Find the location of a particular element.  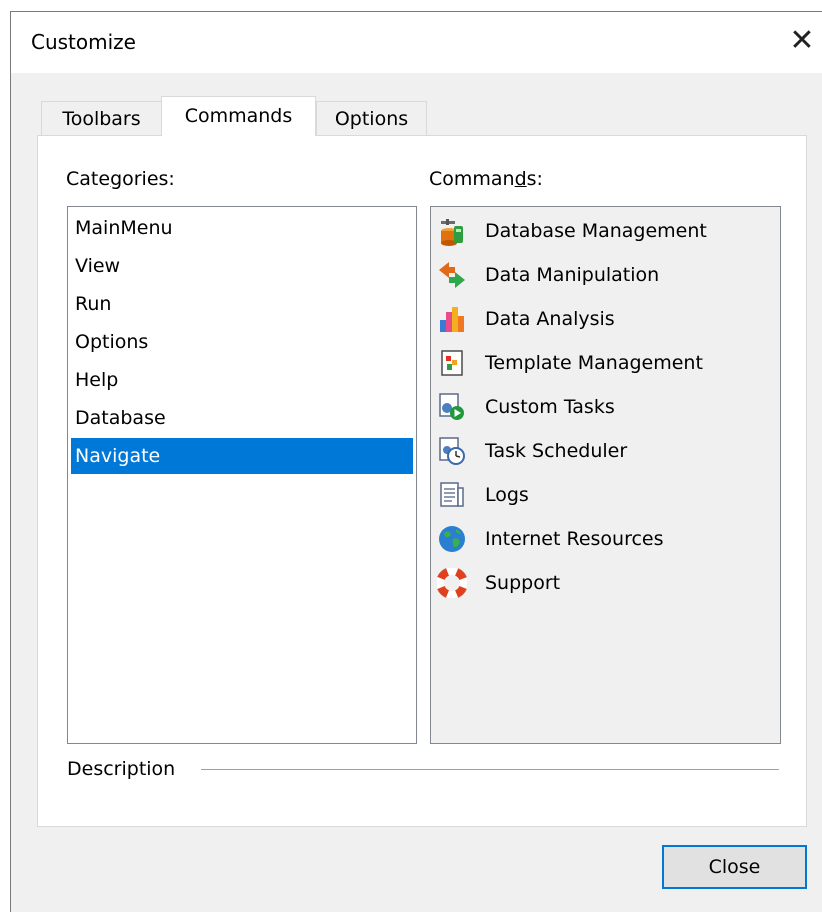

tab-label: Toolbars is located at coordinates (101, 119).